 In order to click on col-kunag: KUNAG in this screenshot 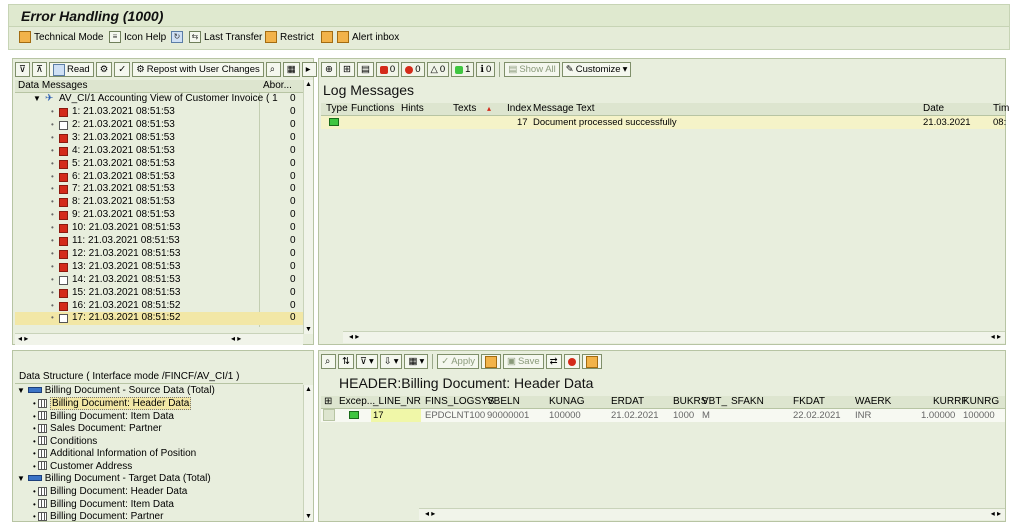, I will do `click(567, 402)`.